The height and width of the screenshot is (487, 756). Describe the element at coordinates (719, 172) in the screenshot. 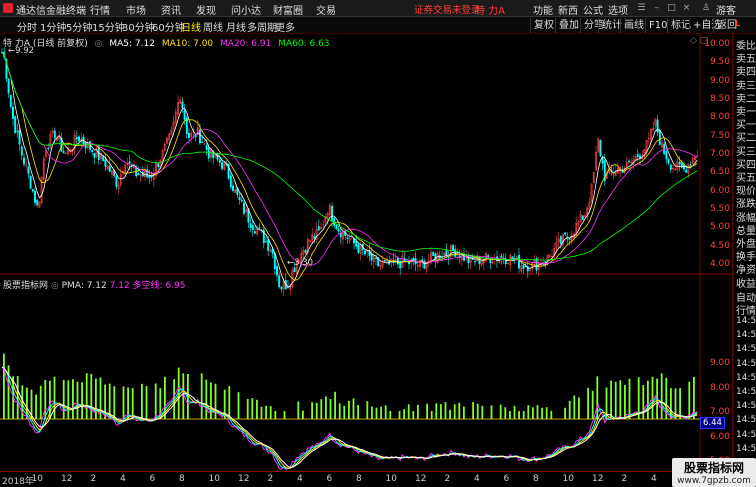

I see `price-axis-label: 6.50` at that location.